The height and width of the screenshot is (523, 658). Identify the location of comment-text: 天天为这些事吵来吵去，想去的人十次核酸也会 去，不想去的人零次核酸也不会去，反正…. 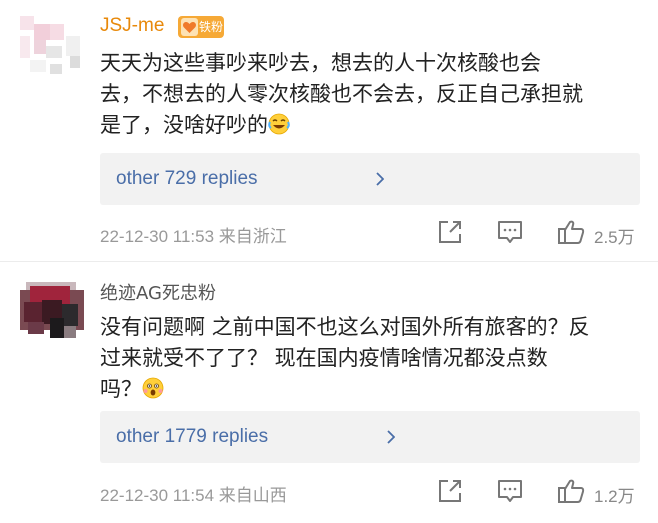
(370, 94).